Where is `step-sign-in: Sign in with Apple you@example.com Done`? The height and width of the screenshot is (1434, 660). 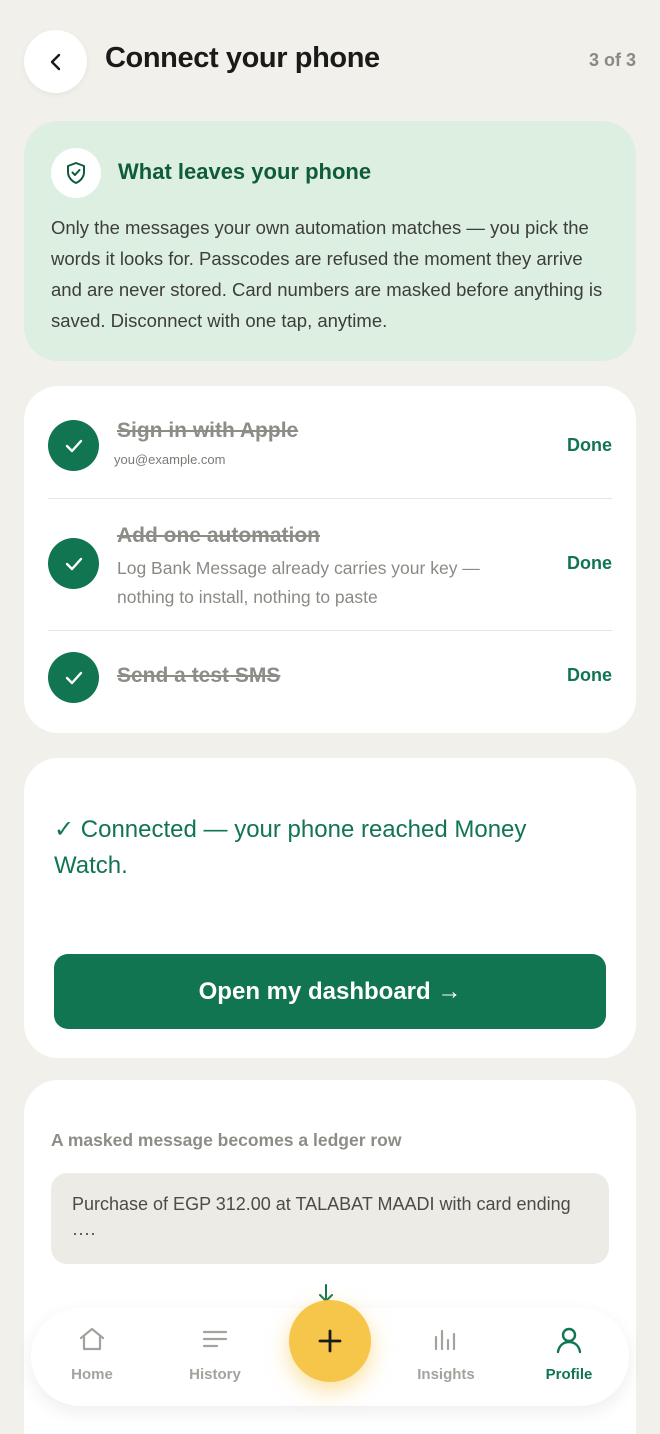
step-sign-in: Sign in with Apple you@example.com Done is located at coordinates (330, 442).